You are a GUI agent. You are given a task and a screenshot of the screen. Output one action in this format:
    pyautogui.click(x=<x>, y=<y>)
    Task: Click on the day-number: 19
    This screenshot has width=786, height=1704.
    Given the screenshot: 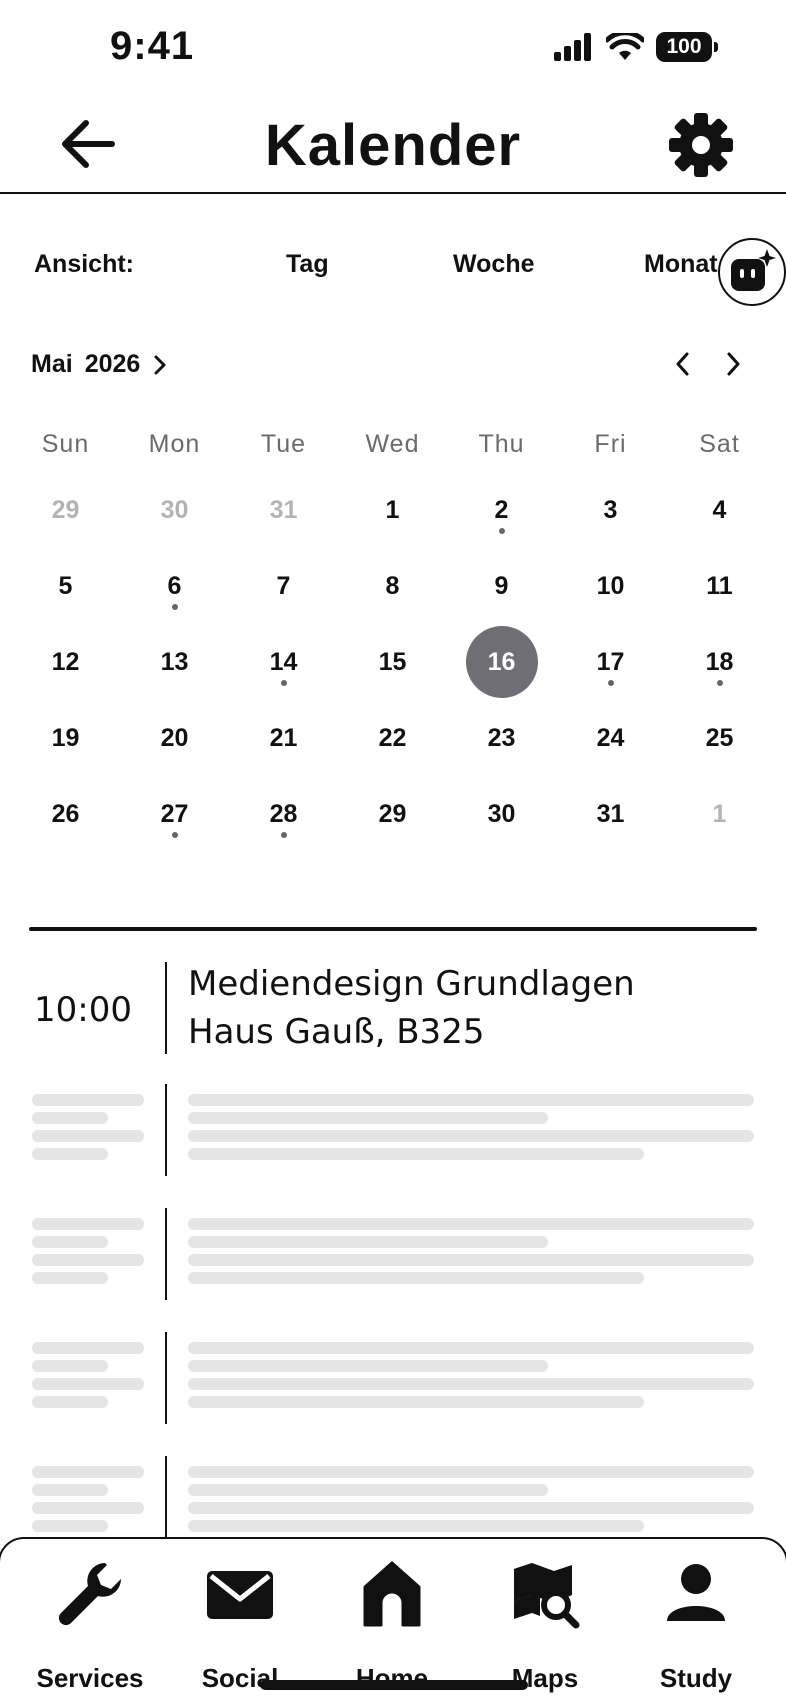 What is the action you would take?
    pyautogui.click(x=65, y=737)
    